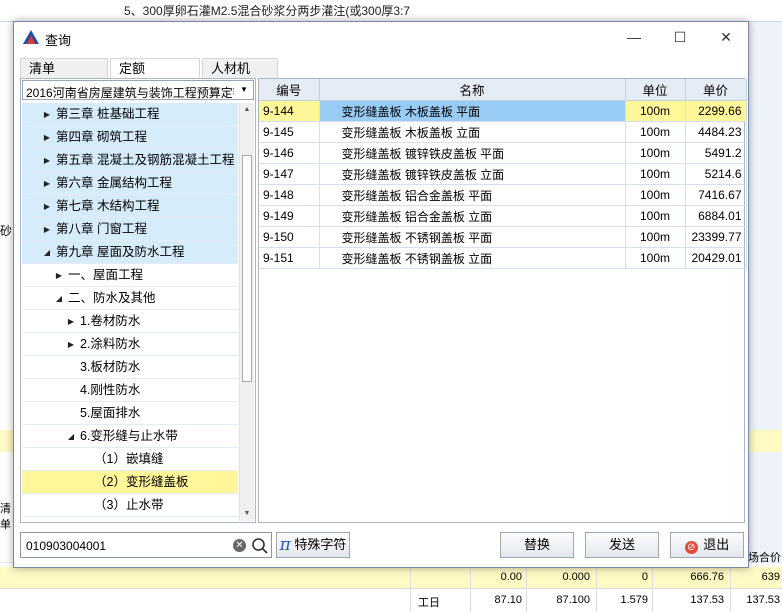  Describe the element at coordinates (247, 110) in the screenshot. I see `scroll-up-icon: ▲` at that location.